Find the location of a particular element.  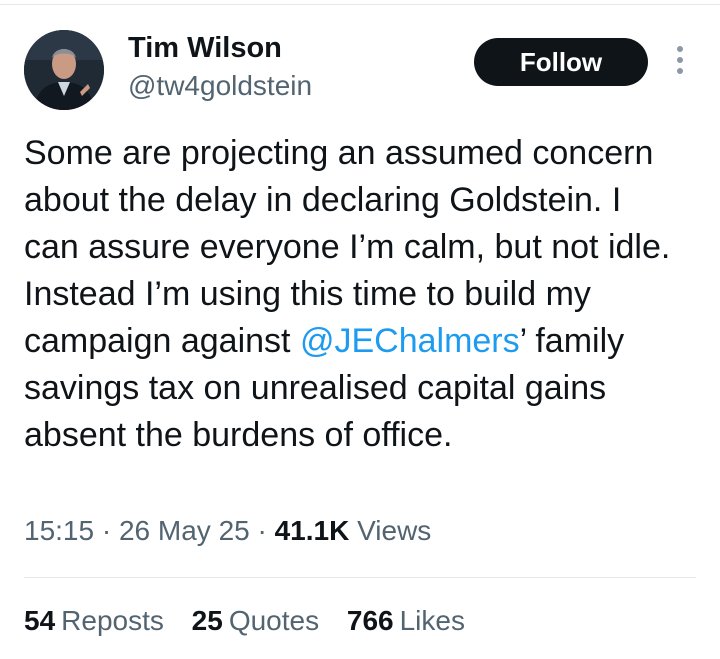

quotes-stat: 25 Quotes is located at coordinates (255, 621).